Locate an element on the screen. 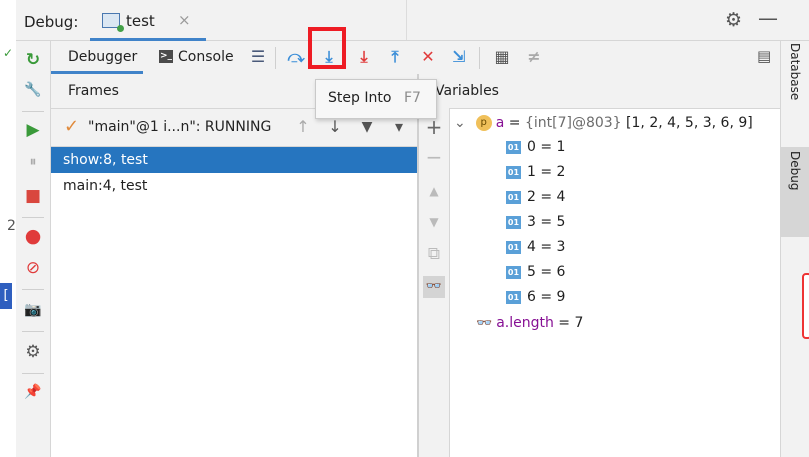 The height and width of the screenshot is (457, 809). scrollbar is located at coordinates (805, 306).